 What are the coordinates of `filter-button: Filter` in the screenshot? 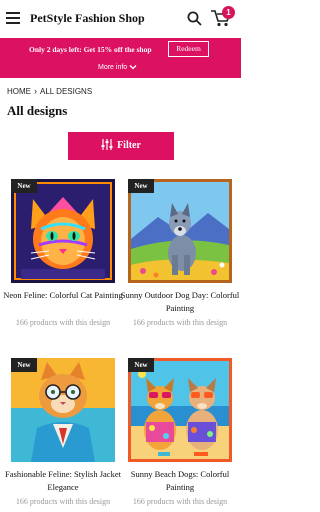 It's located at (121, 146).